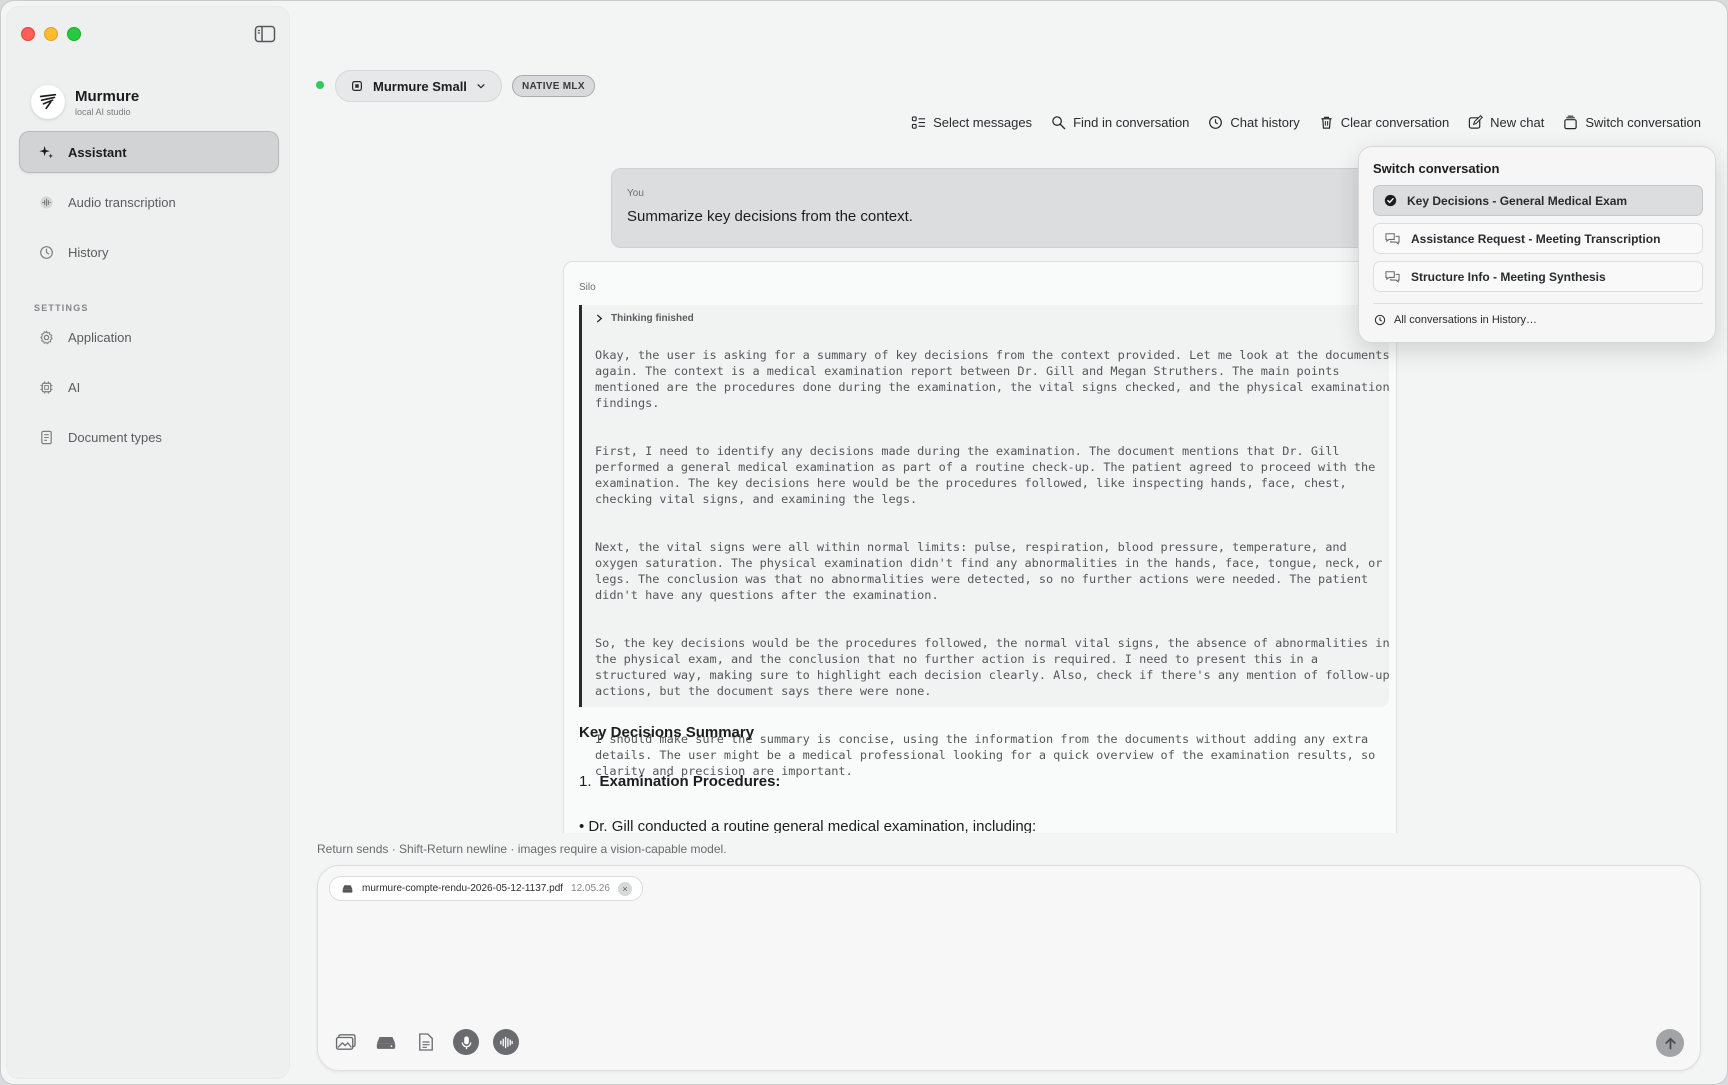  I want to click on conversation-item: Key Decisions - General Medical Exam, so click(1538, 200).